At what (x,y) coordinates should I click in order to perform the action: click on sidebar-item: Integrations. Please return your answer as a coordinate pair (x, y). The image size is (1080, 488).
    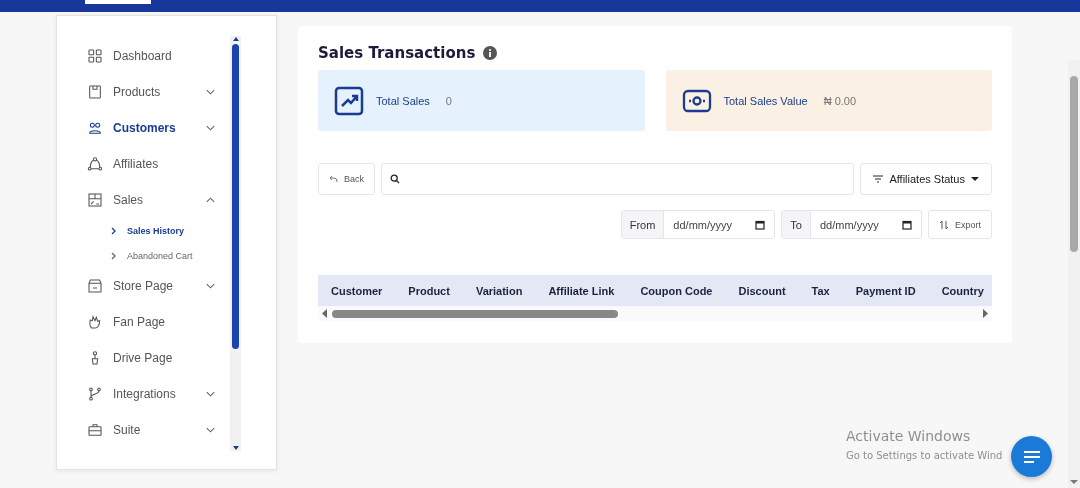
    Looking at the image, I should click on (151, 394).